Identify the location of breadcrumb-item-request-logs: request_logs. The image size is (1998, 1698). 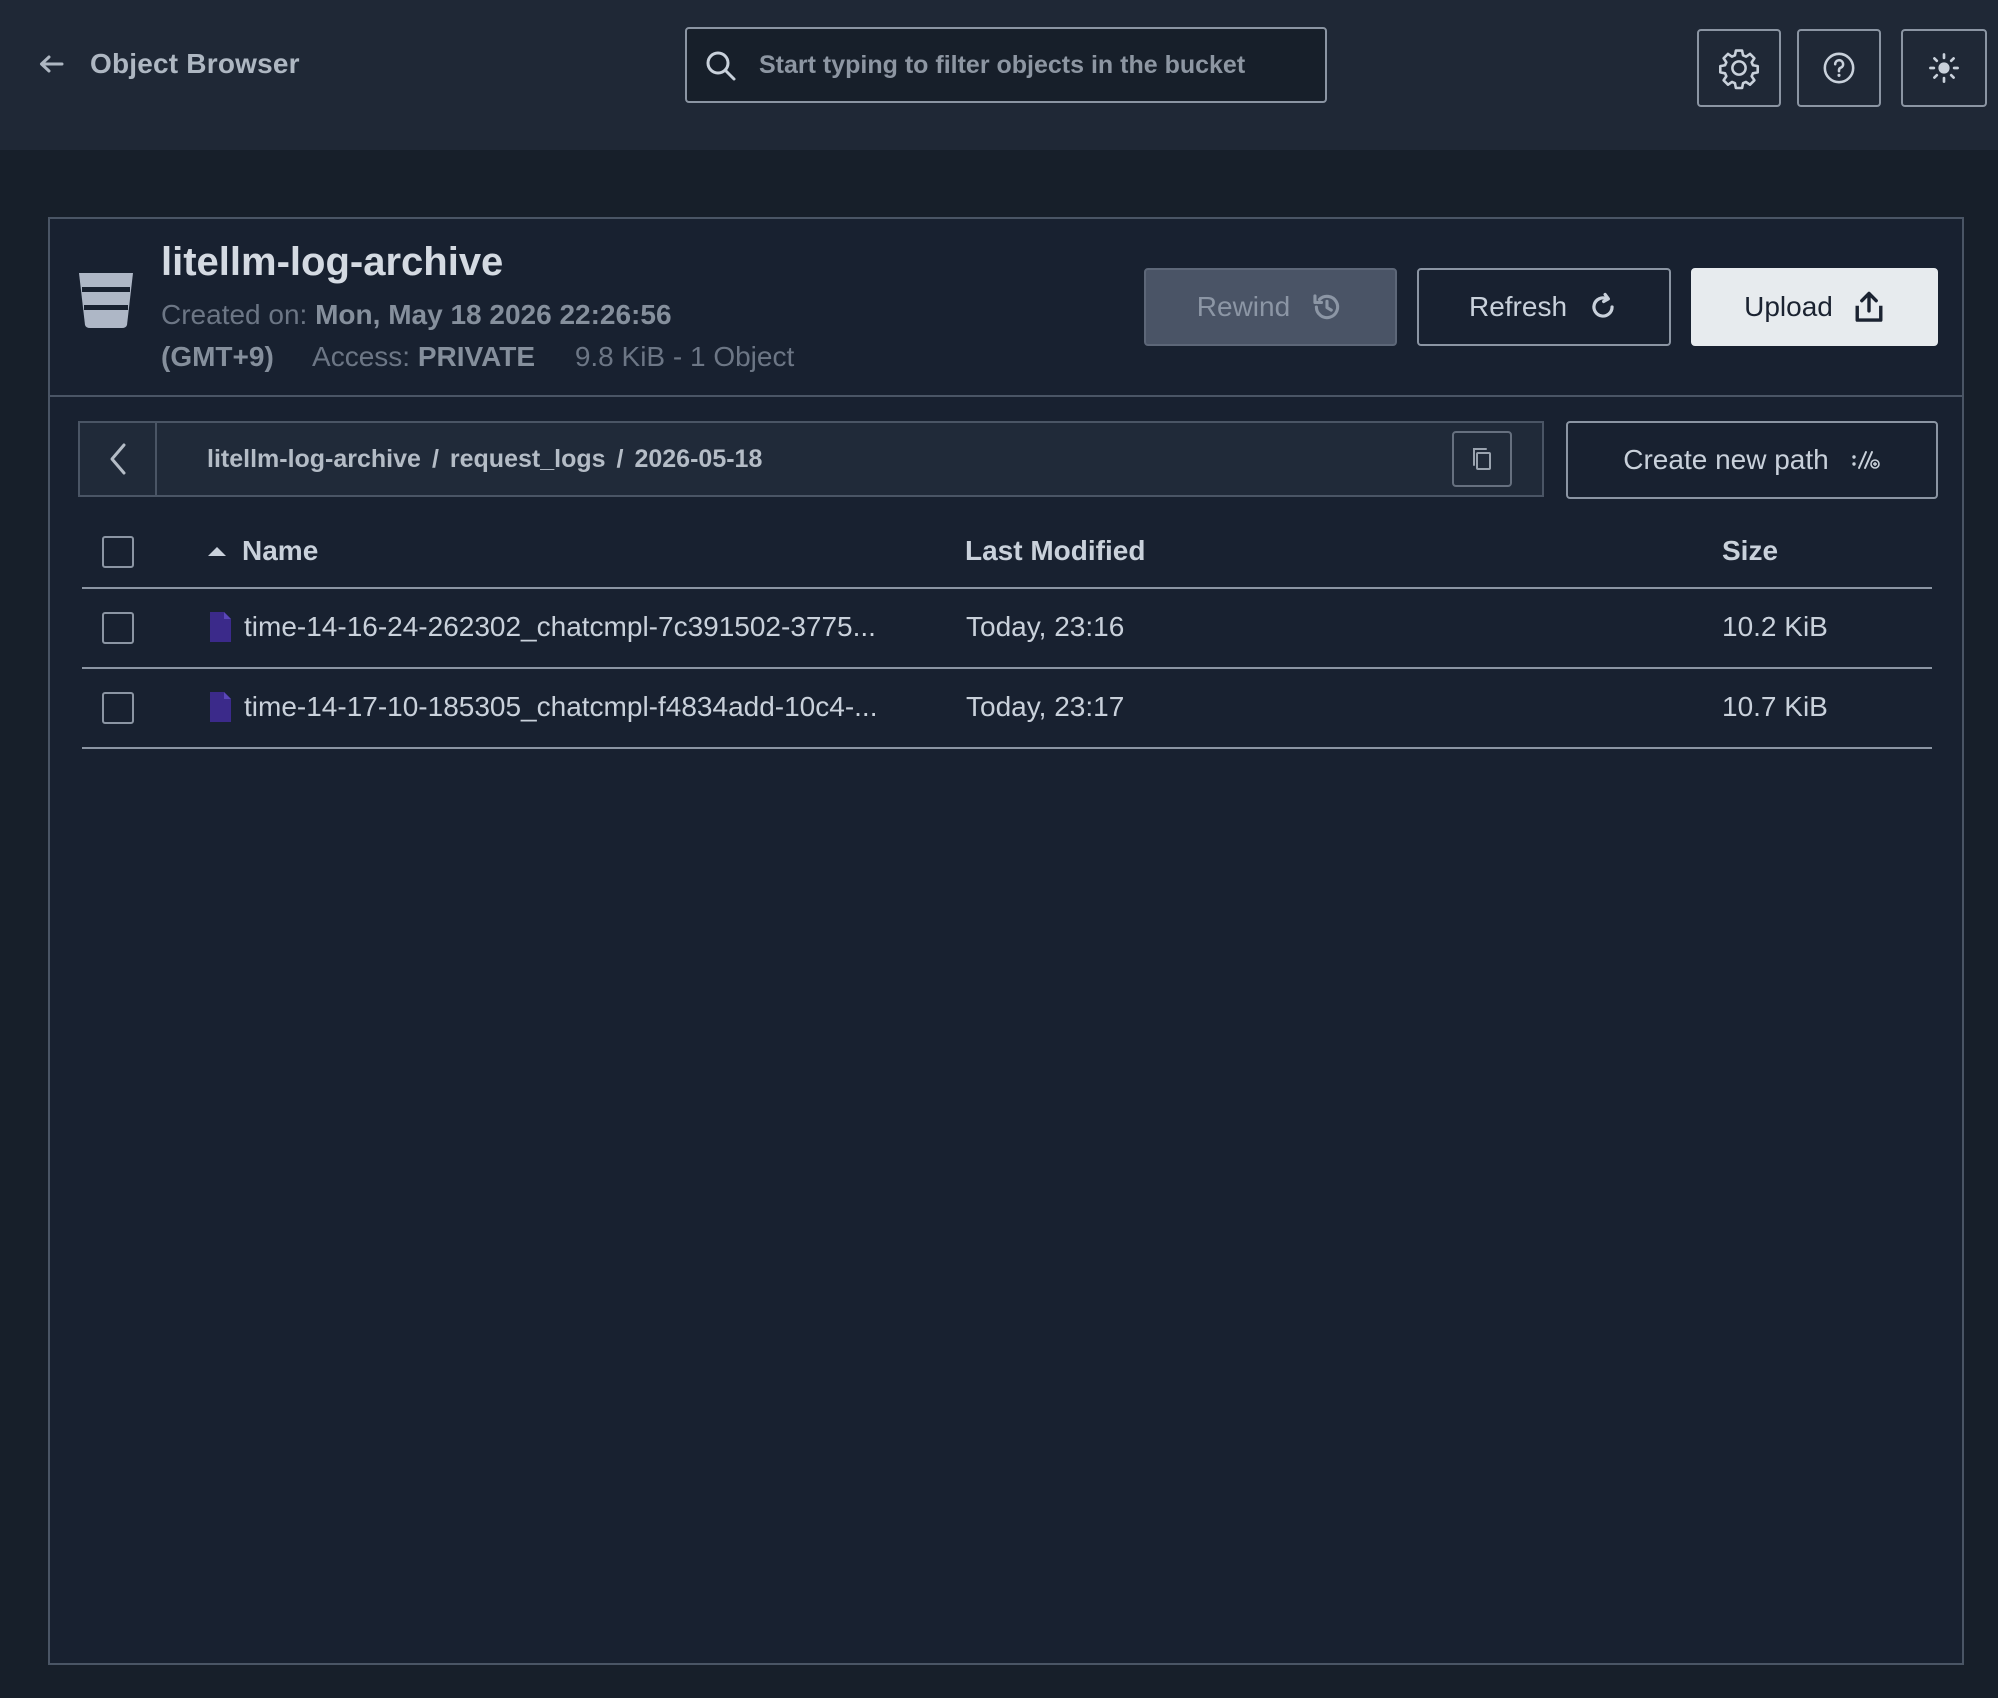
(528, 459).